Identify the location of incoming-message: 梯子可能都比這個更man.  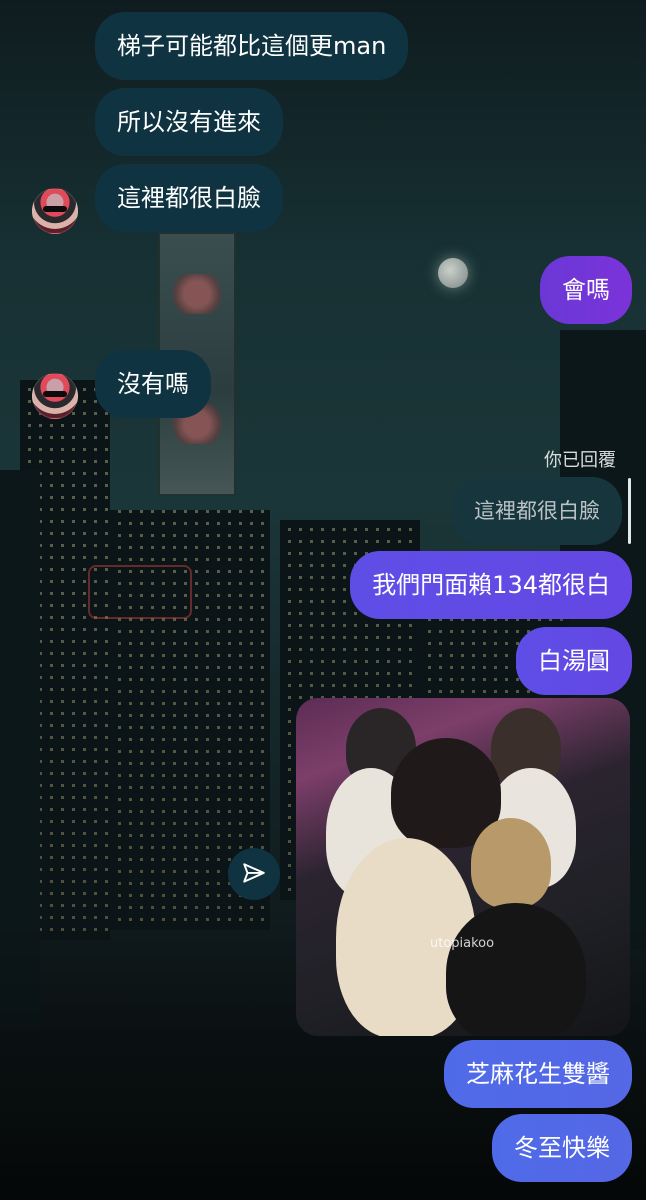
(252, 46).